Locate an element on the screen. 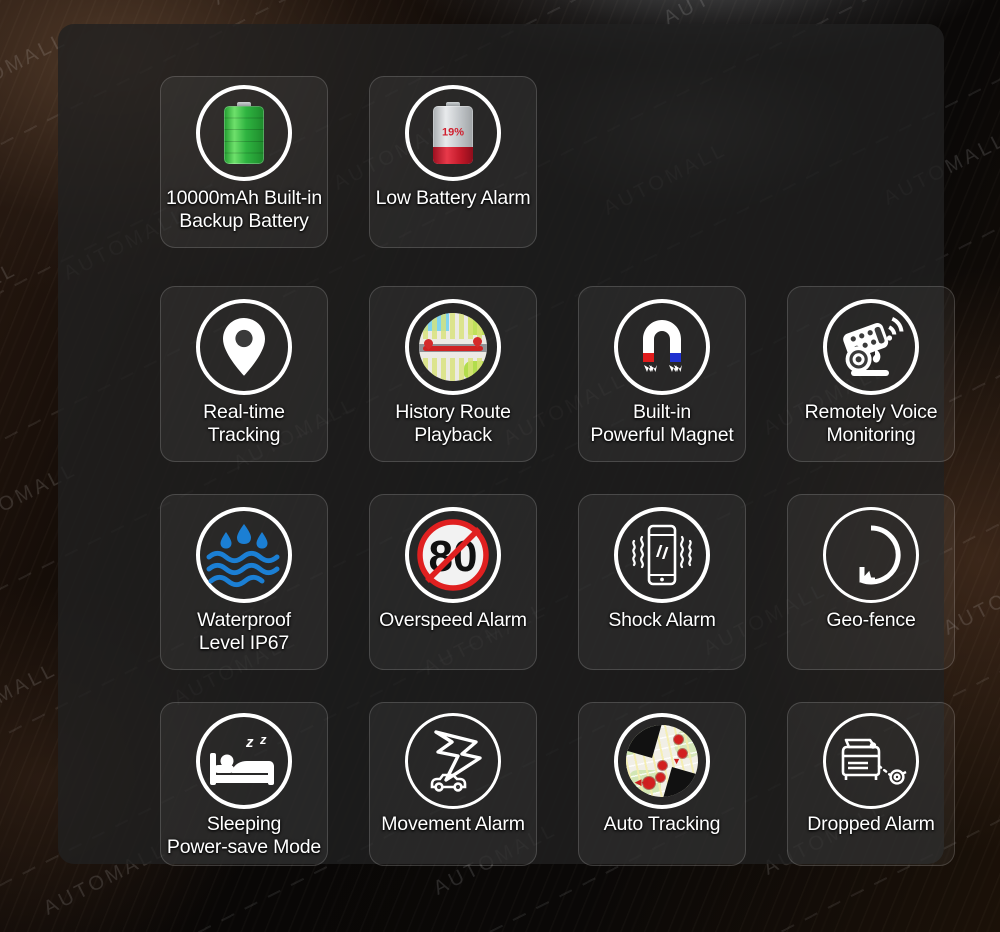 The width and height of the screenshot is (1000, 932). track-arrow: ▼ is located at coordinates (676, 760).